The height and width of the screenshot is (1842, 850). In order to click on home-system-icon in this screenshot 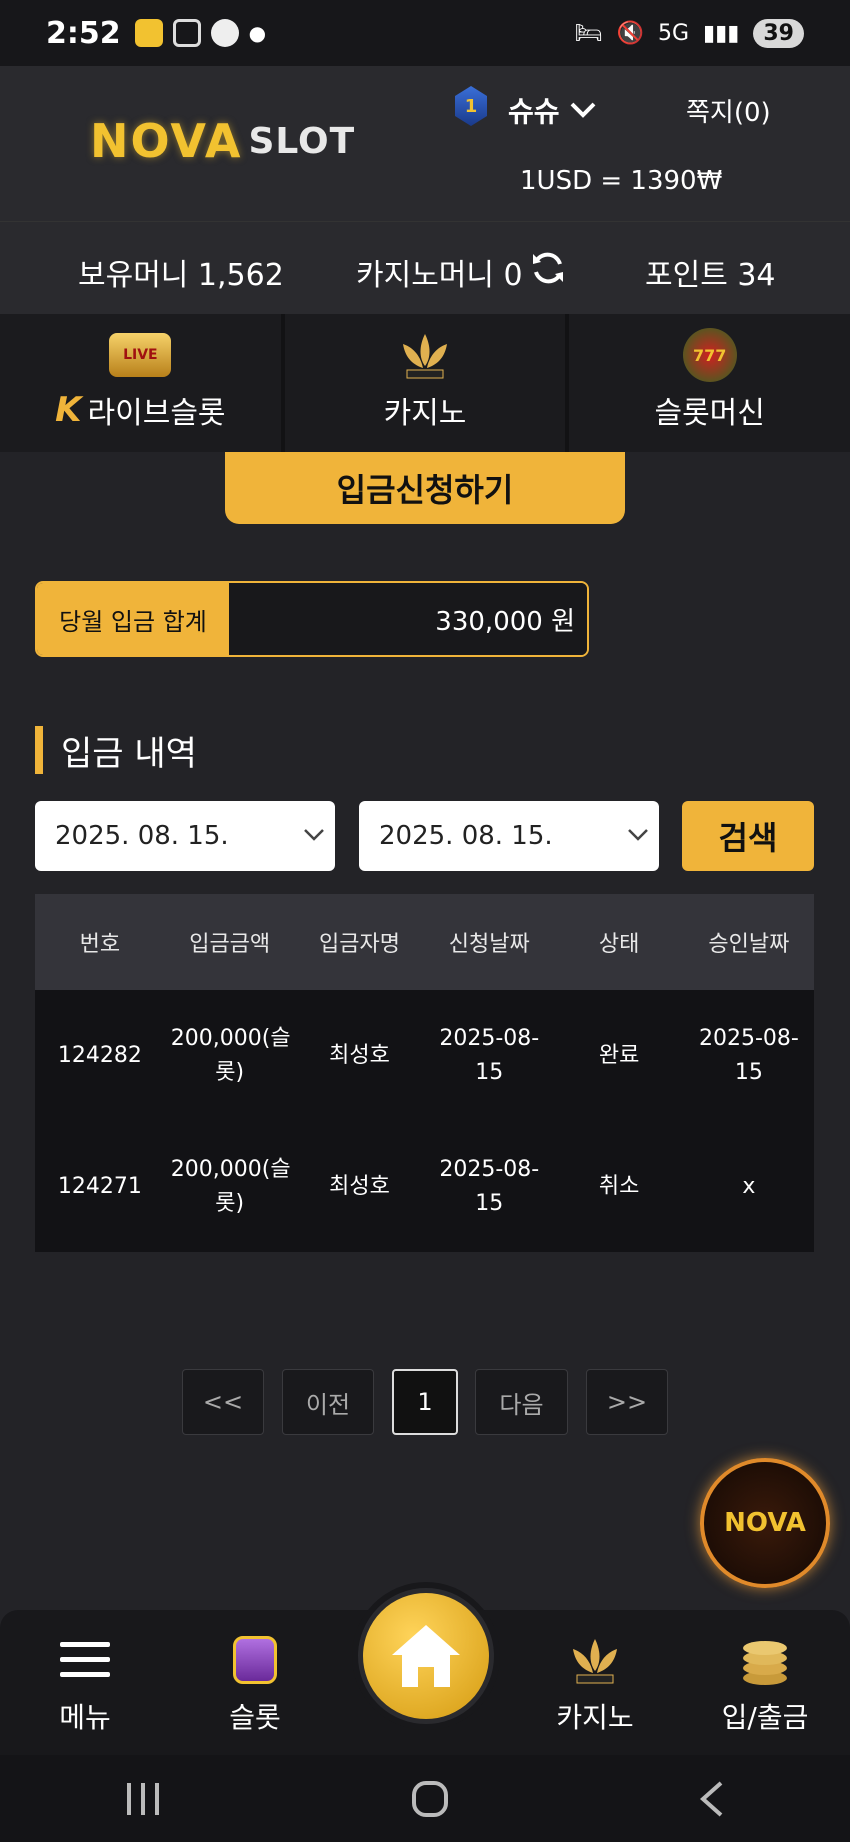, I will do `click(430, 1799)`.